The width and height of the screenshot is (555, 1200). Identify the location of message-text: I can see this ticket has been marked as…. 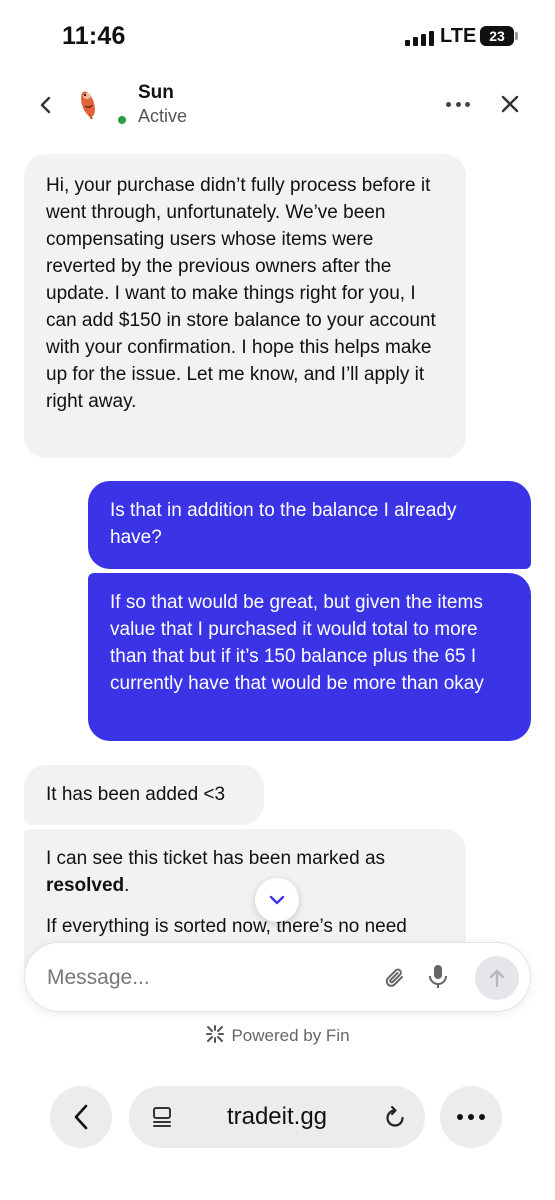
(216, 872).